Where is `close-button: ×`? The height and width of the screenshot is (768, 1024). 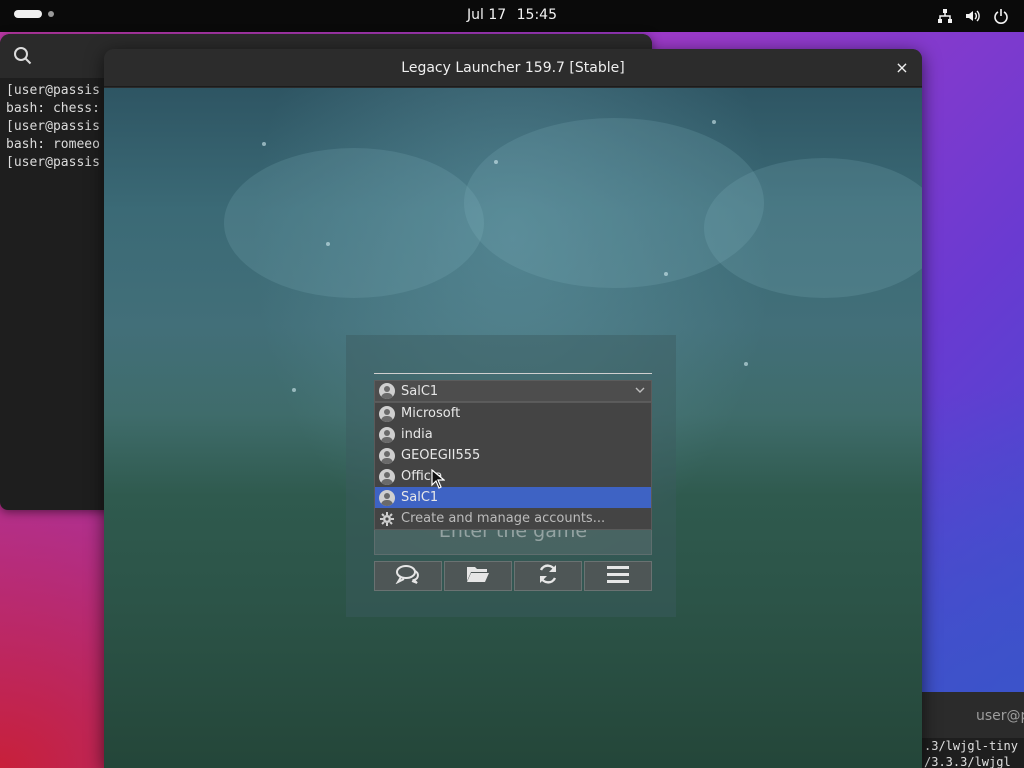
close-button: × is located at coordinates (902, 68).